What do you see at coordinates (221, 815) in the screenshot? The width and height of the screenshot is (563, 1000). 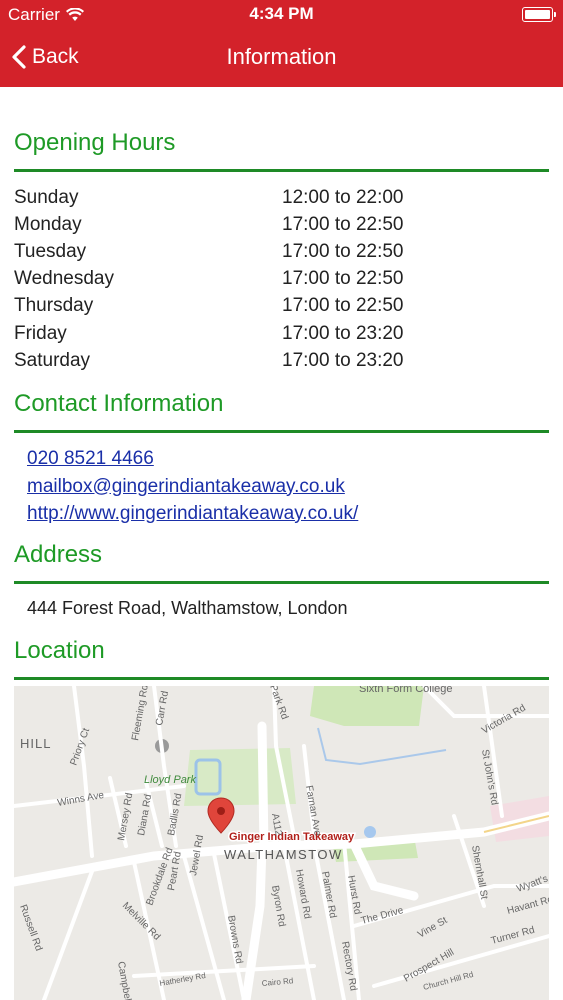 I see `location-pin-icon` at bounding box center [221, 815].